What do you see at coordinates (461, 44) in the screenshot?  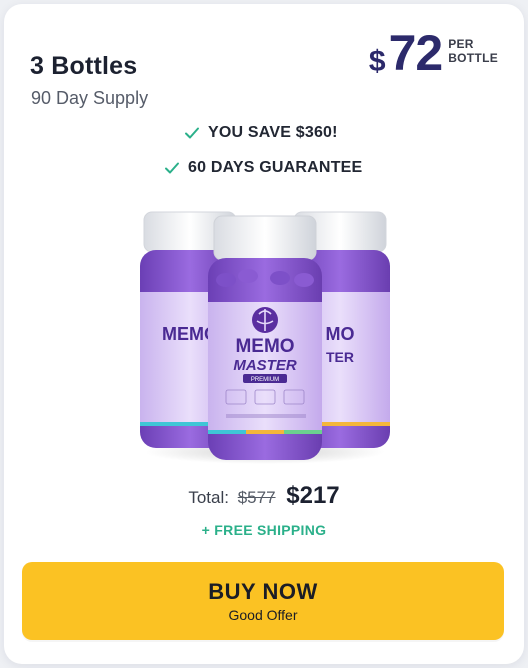 I see `price-unit-line1: PER` at bounding box center [461, 44].